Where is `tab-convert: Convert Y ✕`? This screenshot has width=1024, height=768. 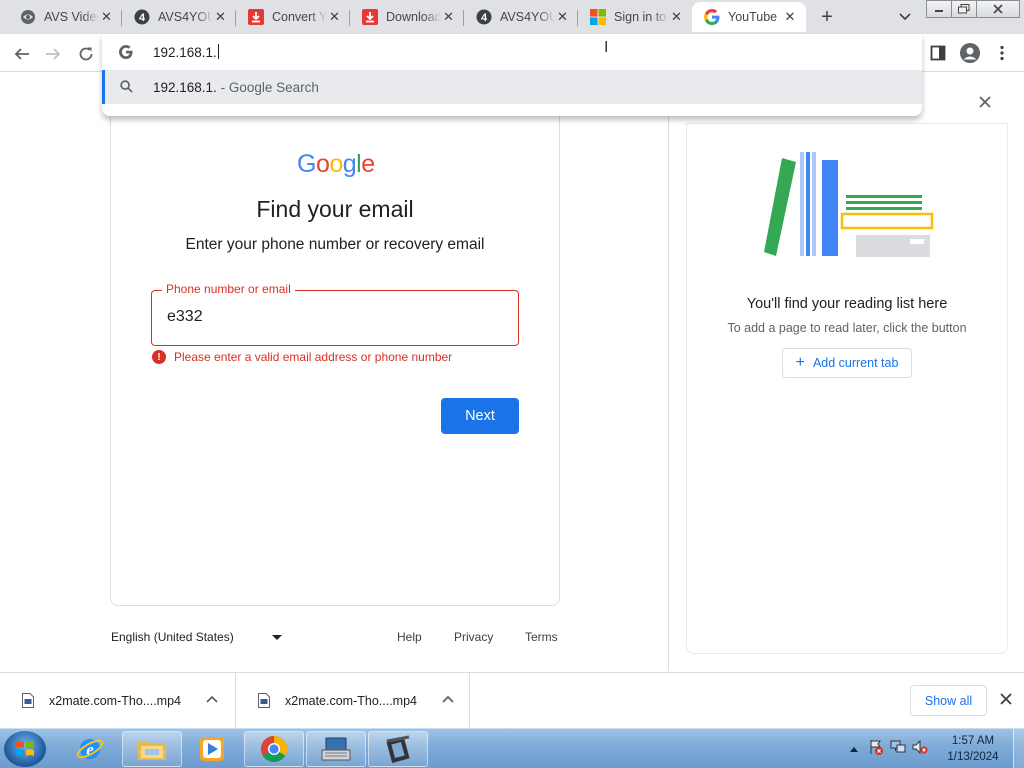
tab-convert: Convert Y ✕ is located at coordinates (293, 17).